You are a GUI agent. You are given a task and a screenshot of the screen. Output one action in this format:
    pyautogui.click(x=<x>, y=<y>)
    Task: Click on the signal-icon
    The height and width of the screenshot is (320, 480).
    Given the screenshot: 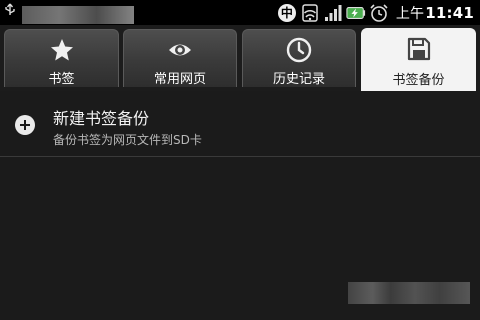 What is the action you would take?
    pyautogui.click(x=310, y=13)
    